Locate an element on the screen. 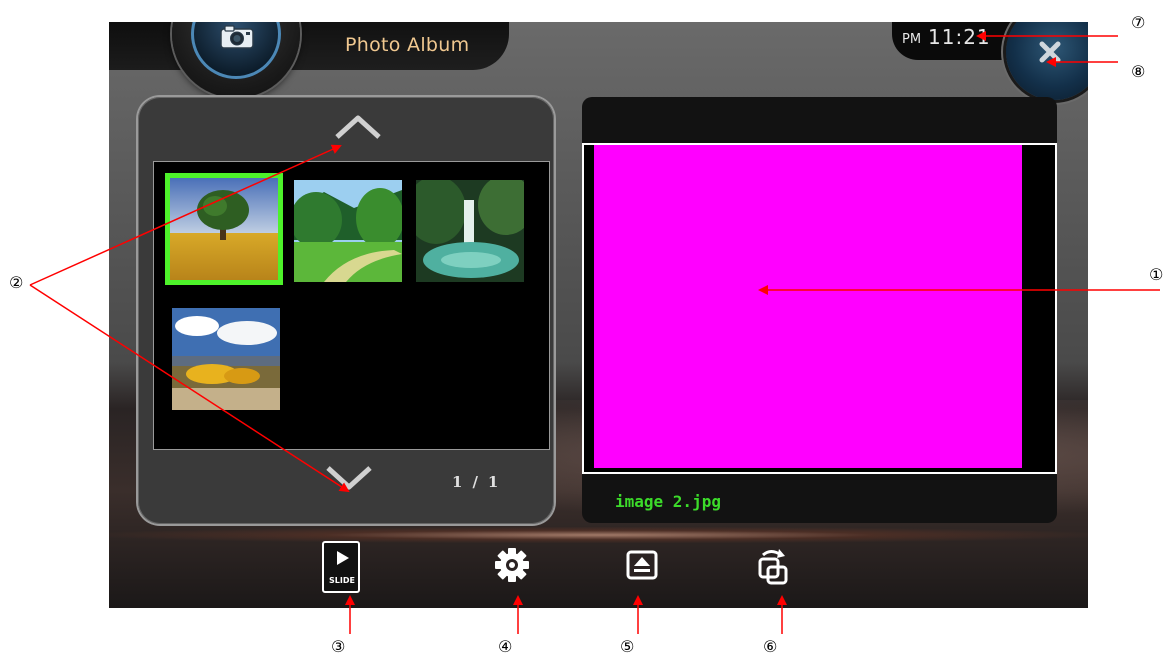 The height and width of the screenshot is (657, 1175). slideshow-label: SLIDE is located at coordinates (342, 580).